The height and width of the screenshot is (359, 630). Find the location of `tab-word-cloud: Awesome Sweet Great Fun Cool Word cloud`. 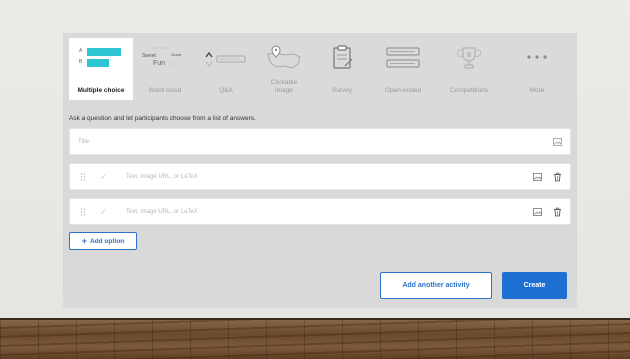

tab-word-cloud: Awesome Sweet Great Fun Cool Word cloud is located at coordinates (165, 69).